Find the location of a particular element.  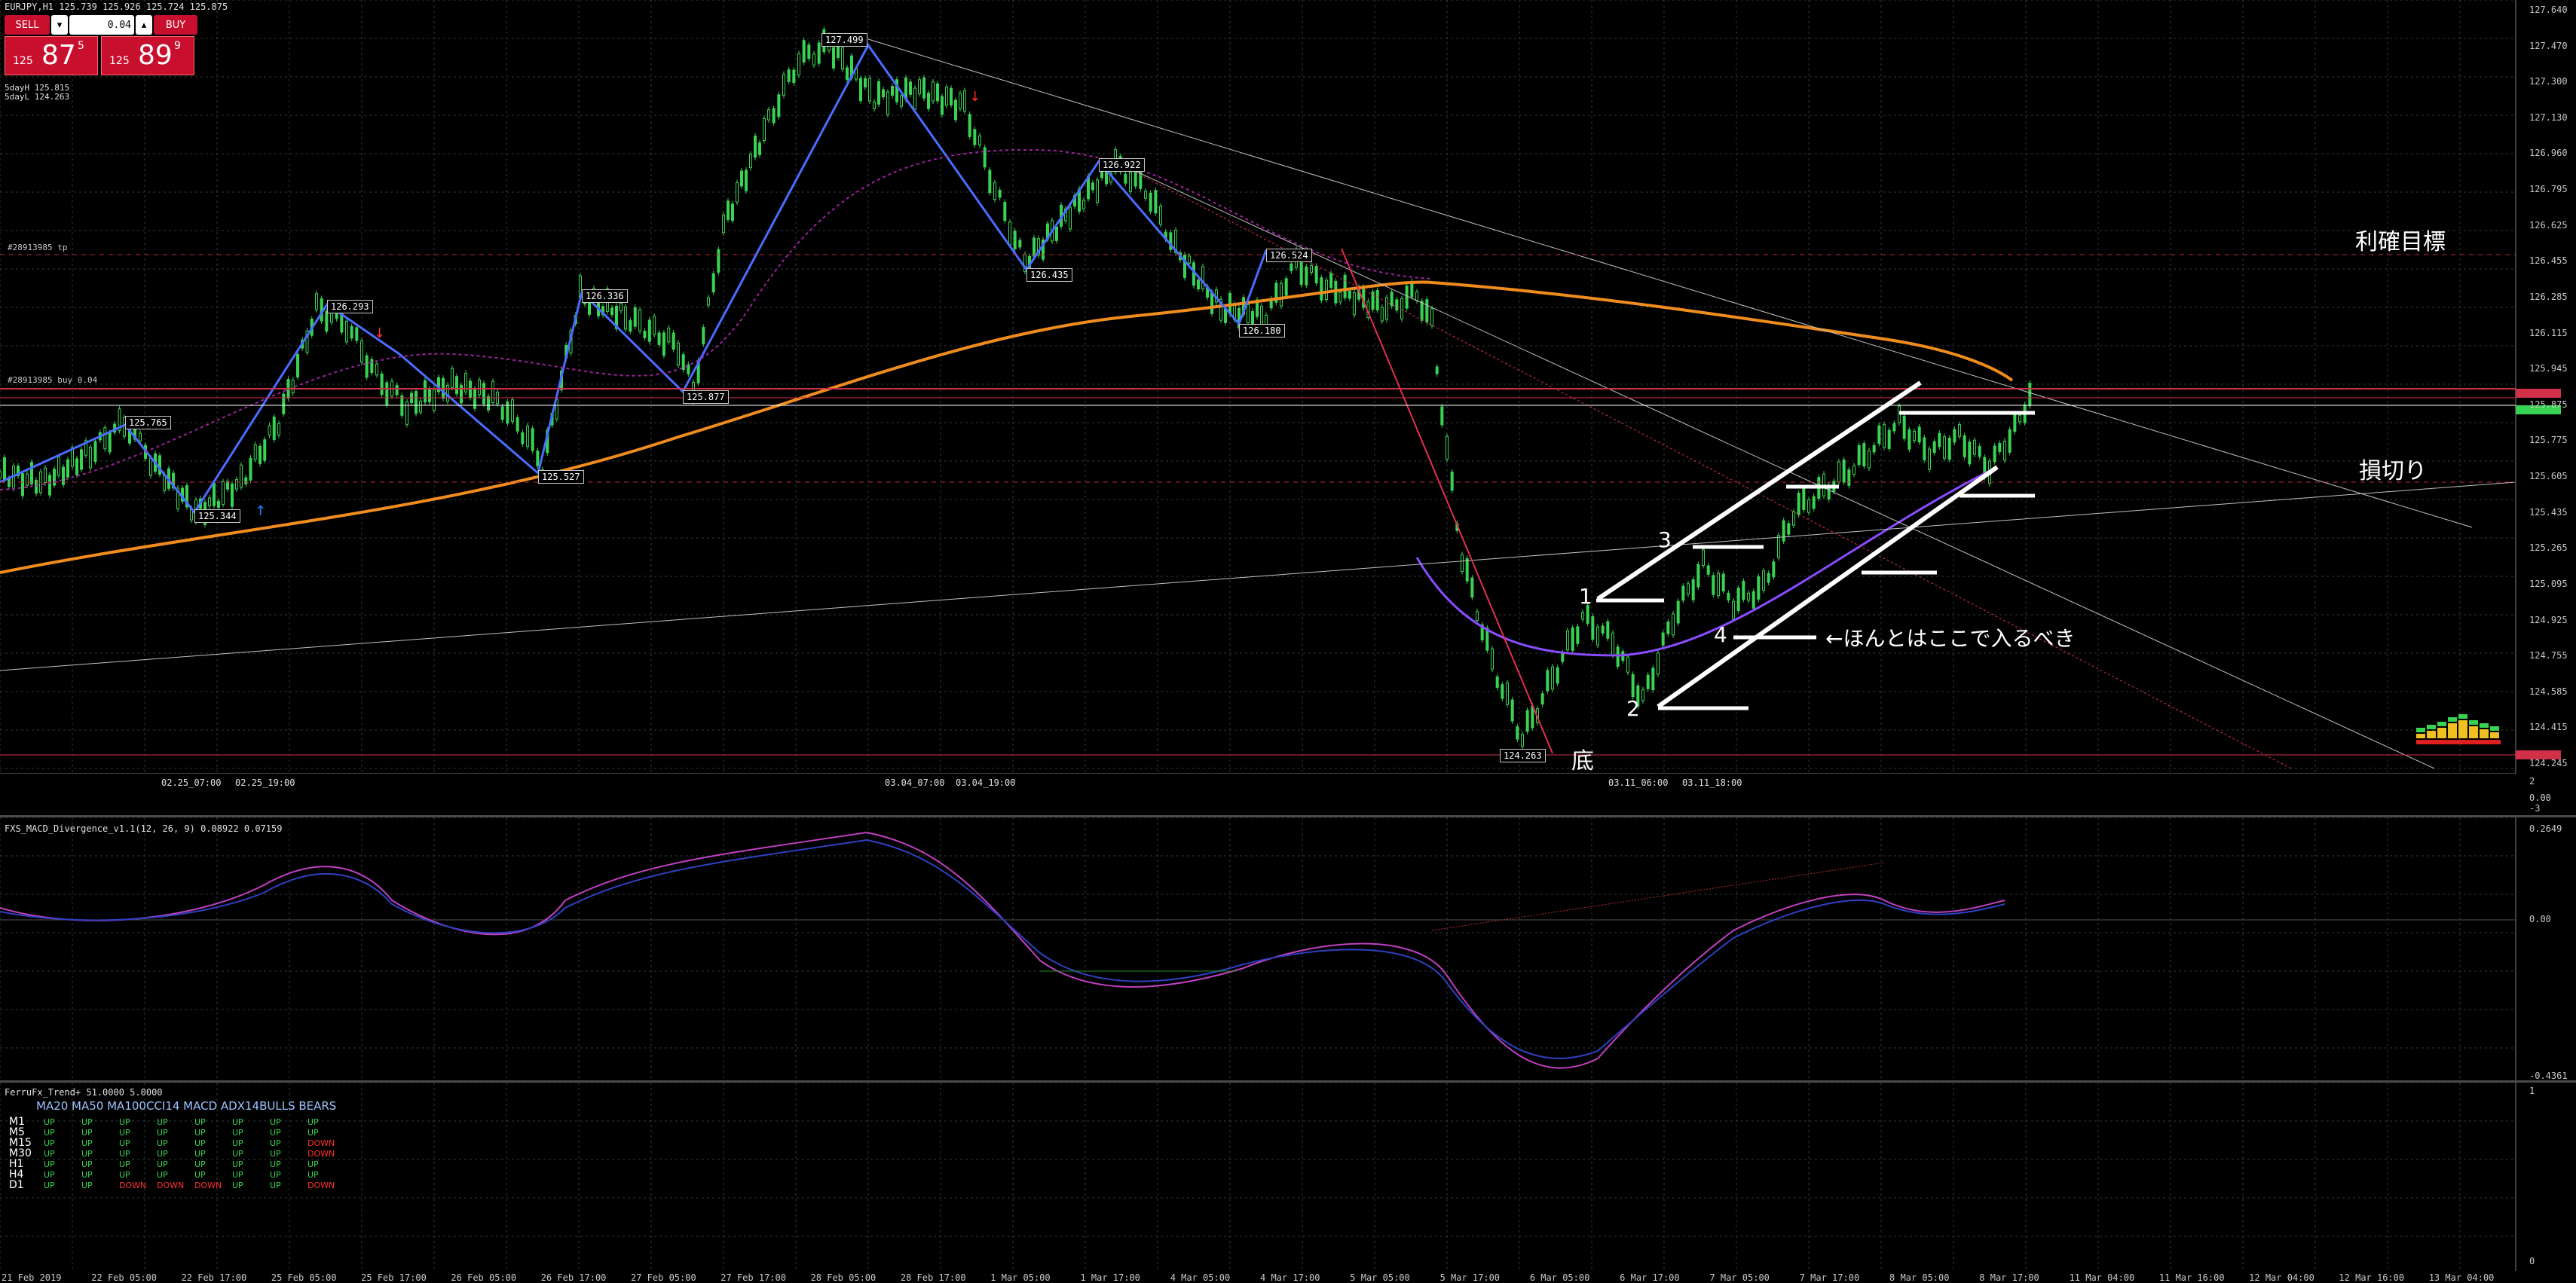

buy-button: BUY is located at coordinates (176, 25).